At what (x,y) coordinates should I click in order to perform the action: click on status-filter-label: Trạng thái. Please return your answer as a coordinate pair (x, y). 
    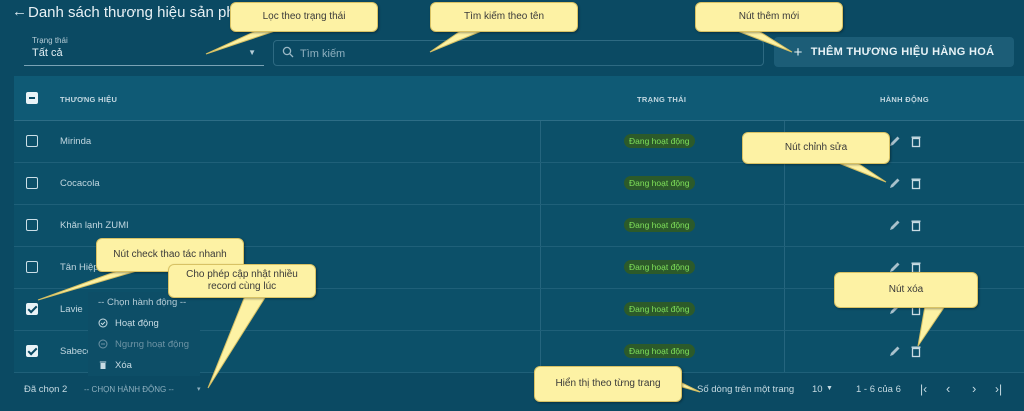
    Looking at the image, I should click on (50, 40).